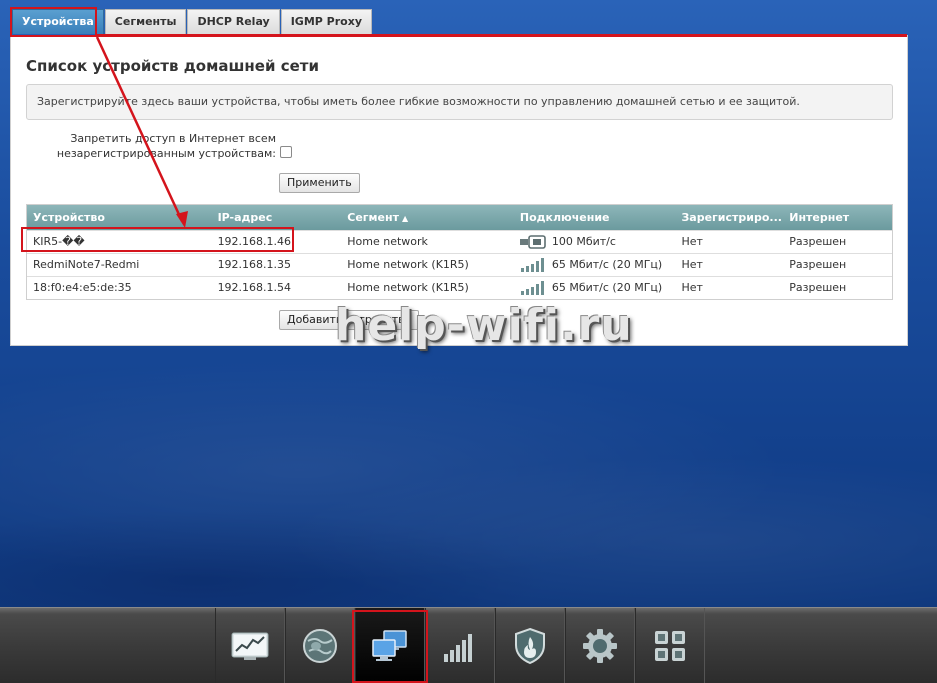  I want to click on monitor-chart-icon, so click(250, 646).